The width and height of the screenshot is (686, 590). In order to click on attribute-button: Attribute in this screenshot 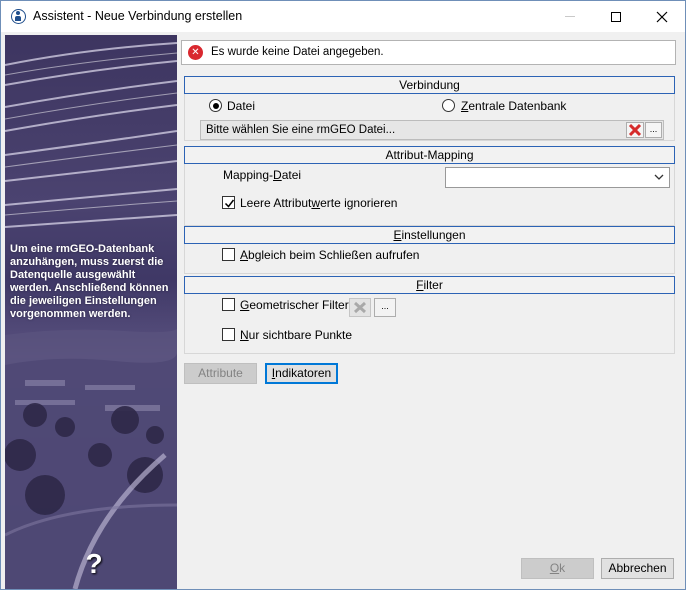, I will do `click(220, 373)`.